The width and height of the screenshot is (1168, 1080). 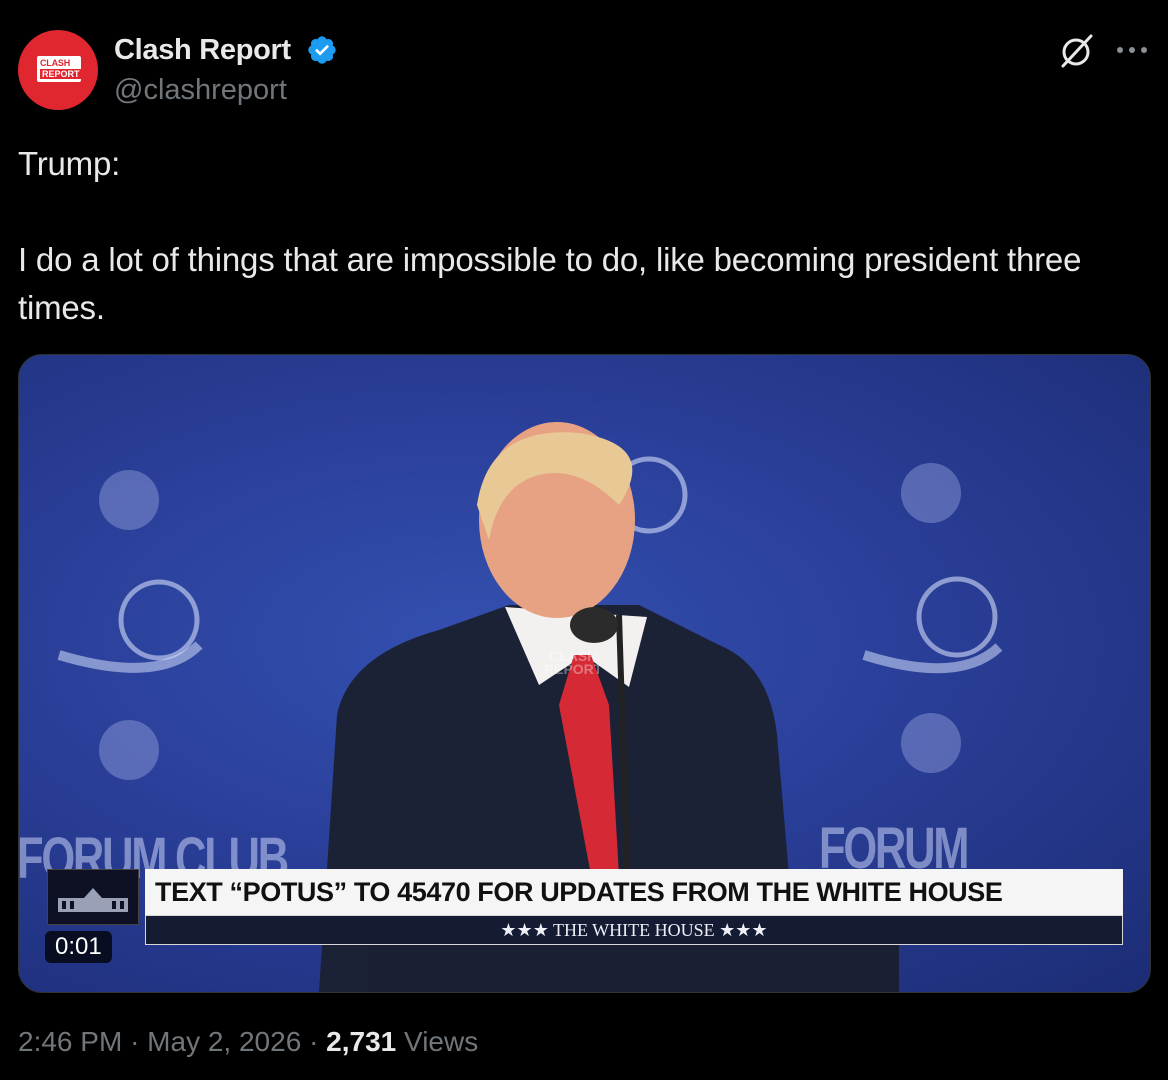 I want to click on banner-bottom: ★★★ THE WHITE HOUSE ★★★, so click(x=634, y=930).